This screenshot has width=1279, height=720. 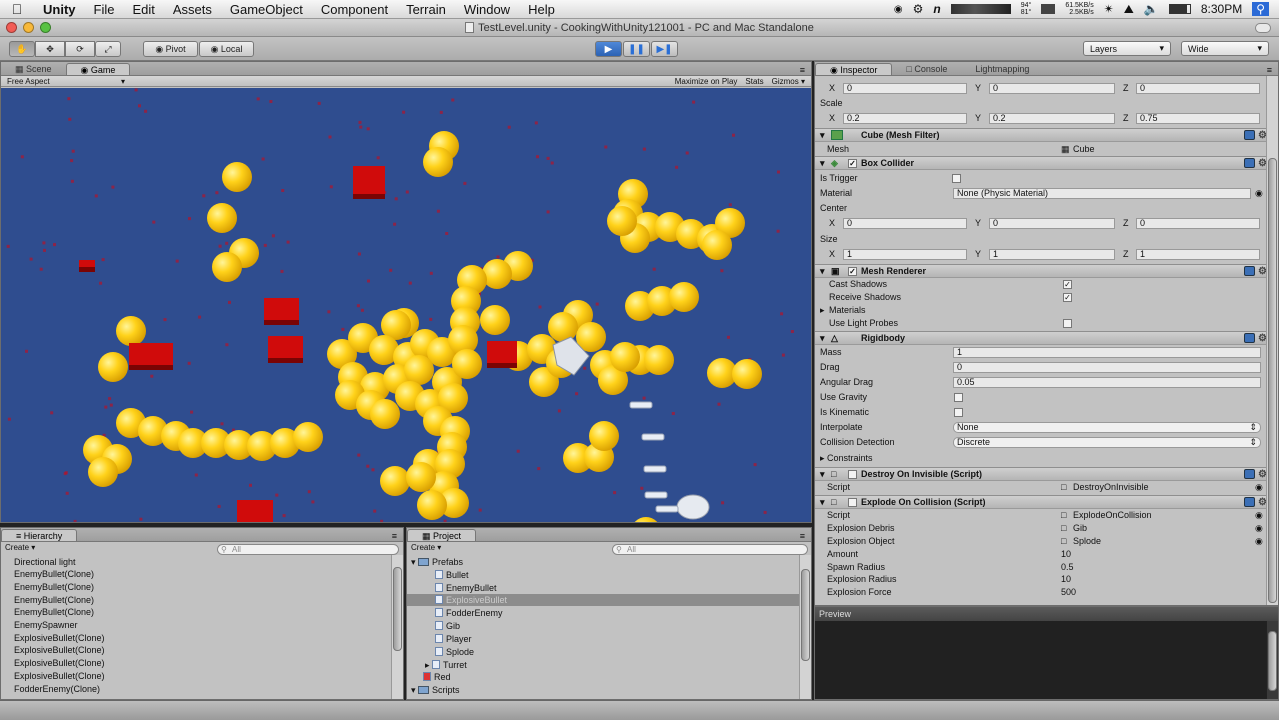 I want to click on amount-value: 10, so click(x=1066, y=554).